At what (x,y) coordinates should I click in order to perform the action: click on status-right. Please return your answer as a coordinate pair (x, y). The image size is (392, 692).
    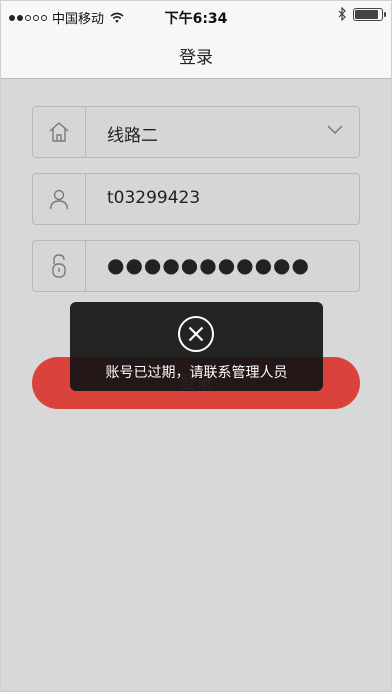
    Looking at the image, I should click on (362, 14).